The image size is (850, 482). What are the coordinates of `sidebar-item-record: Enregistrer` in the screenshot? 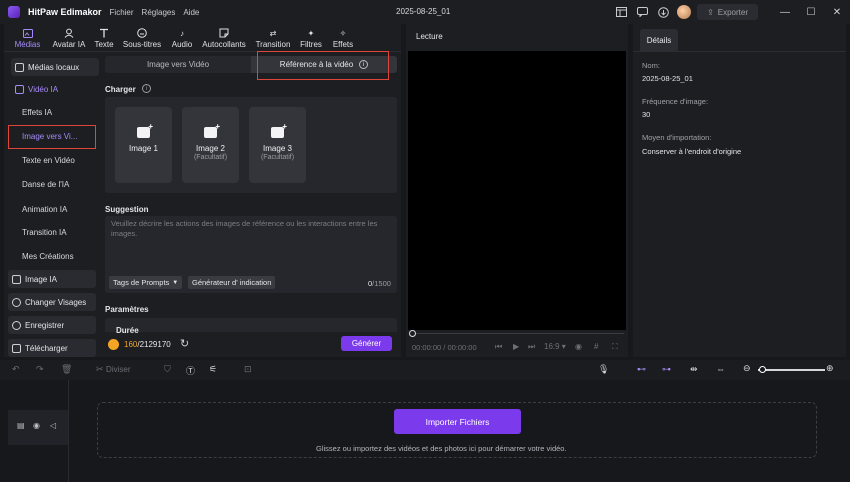 It's located at (52, 325).